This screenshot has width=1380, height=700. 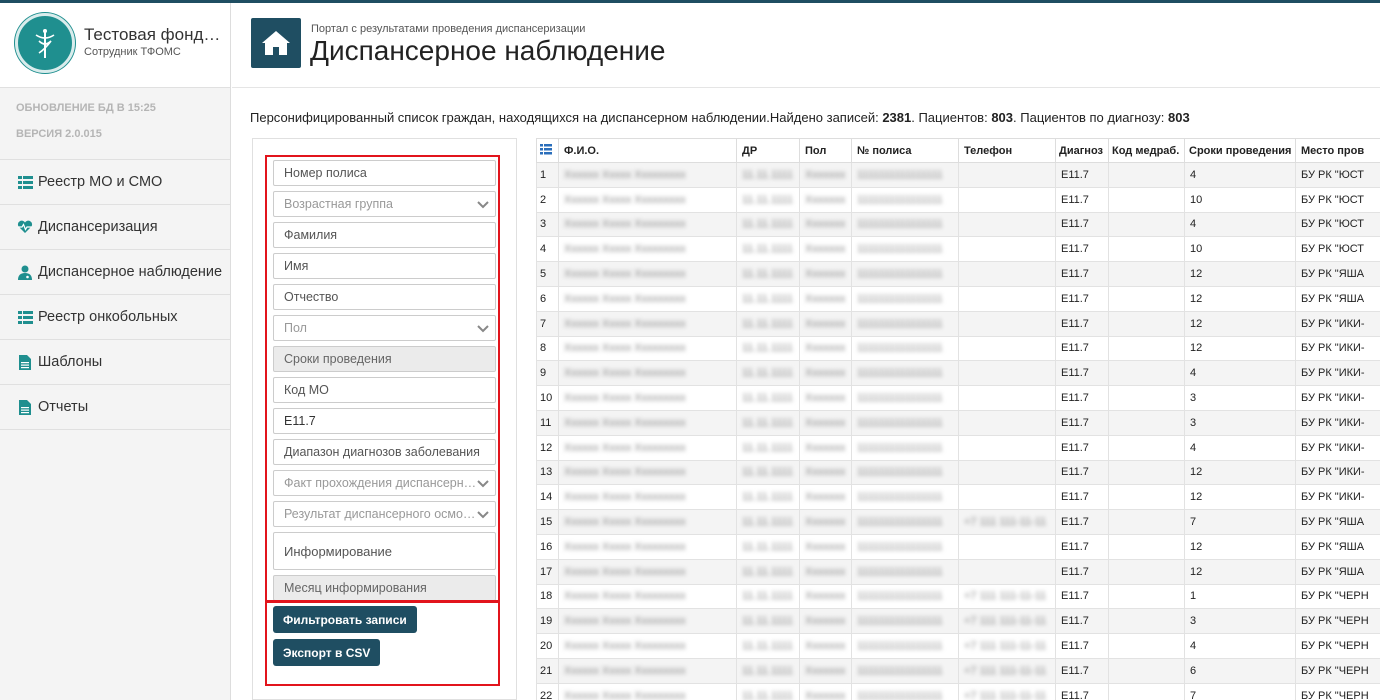 I want to click on row-number-cell: 1, so click(x=547, y=175).